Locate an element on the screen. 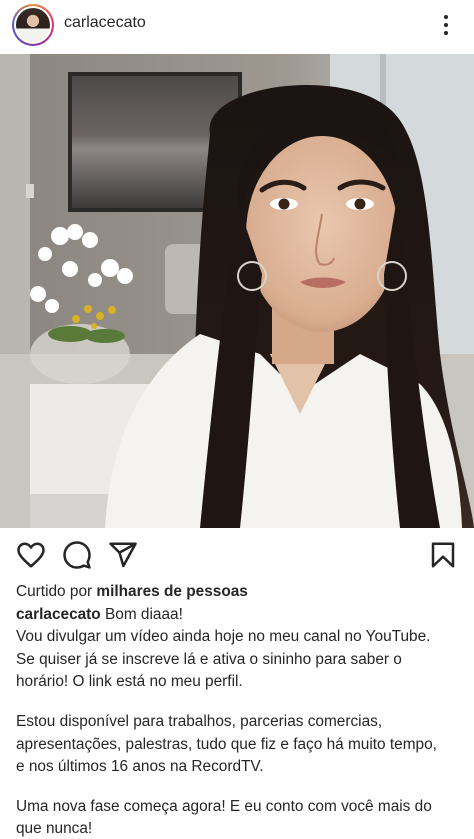 The image size is (474, 839). bookmark-icon is located at coordinates (443, 555).